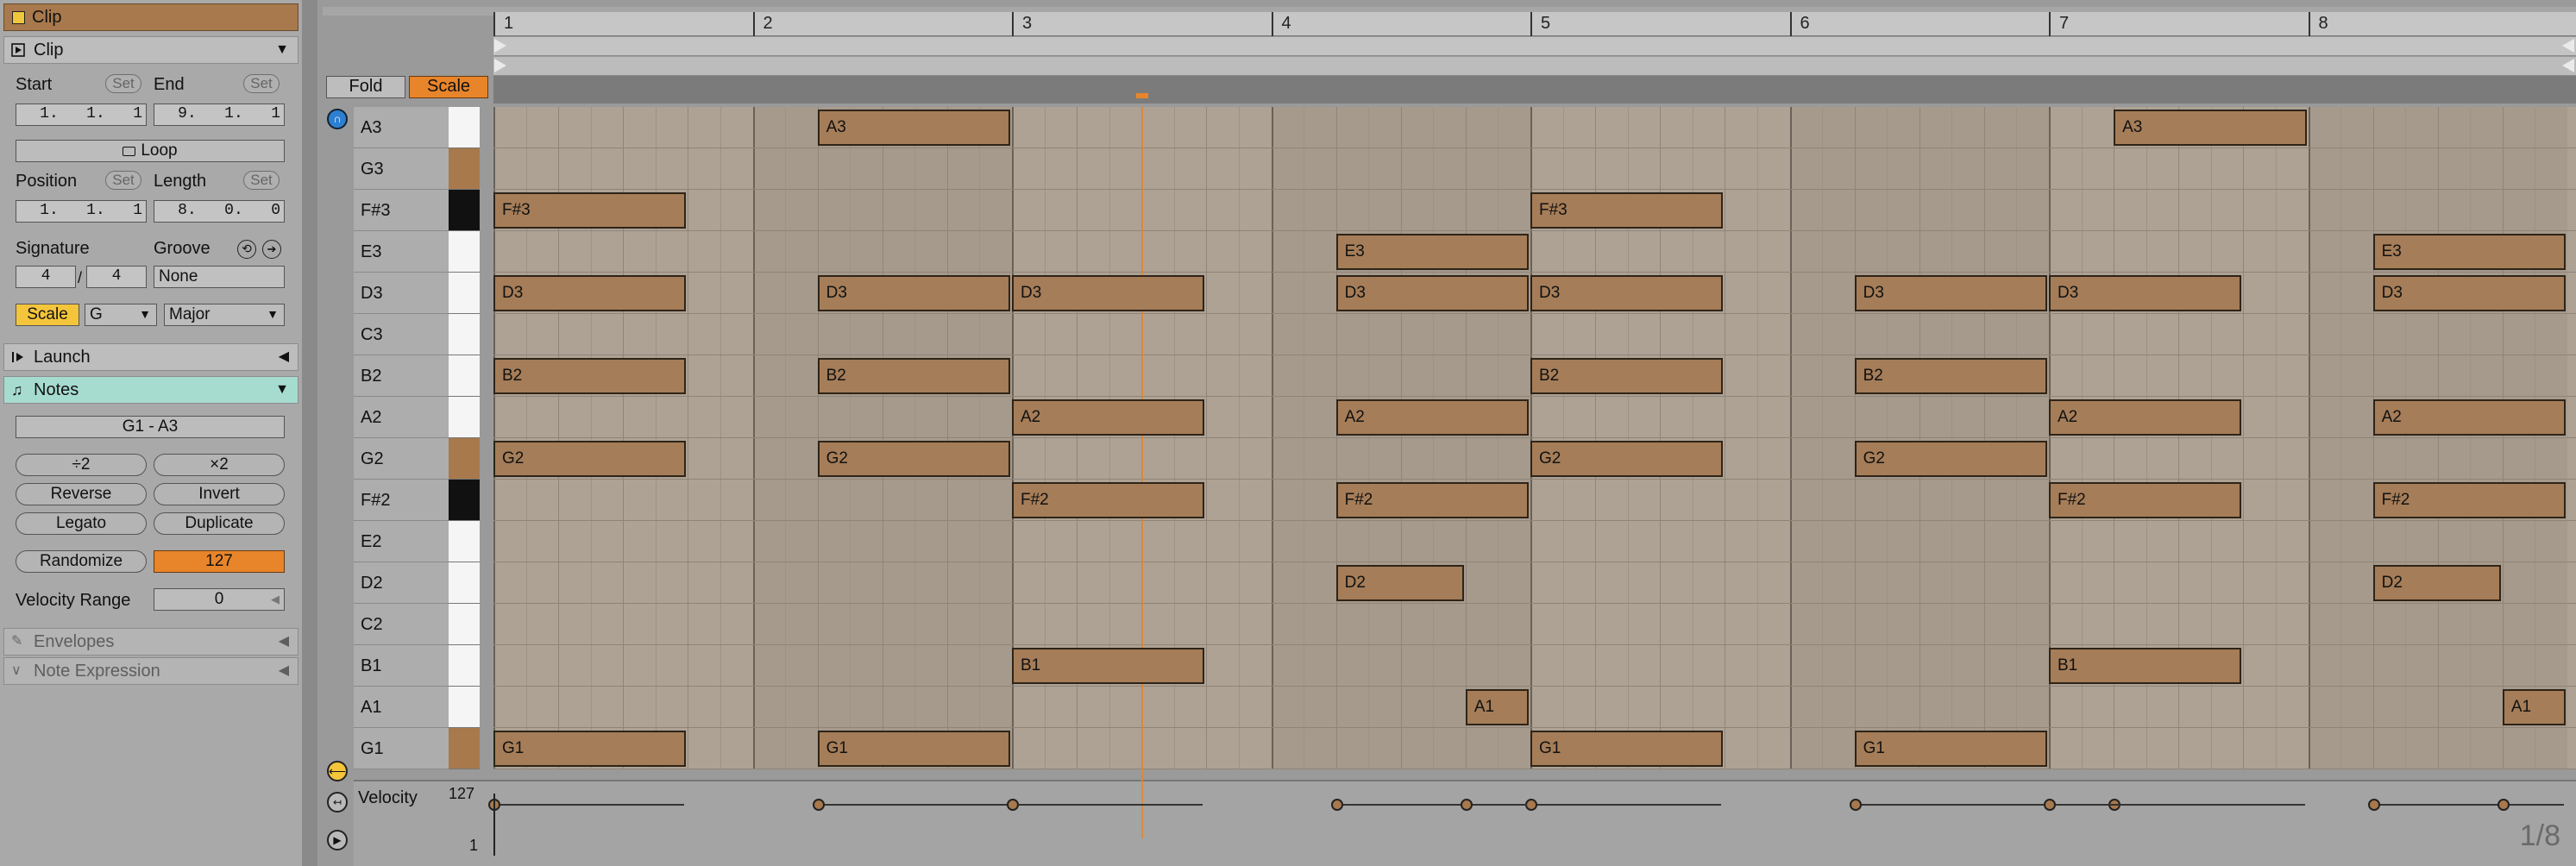 This screenshot has height=866, width=2576. I want to click on position-field: 1. 1. 1, so click(81, 212).